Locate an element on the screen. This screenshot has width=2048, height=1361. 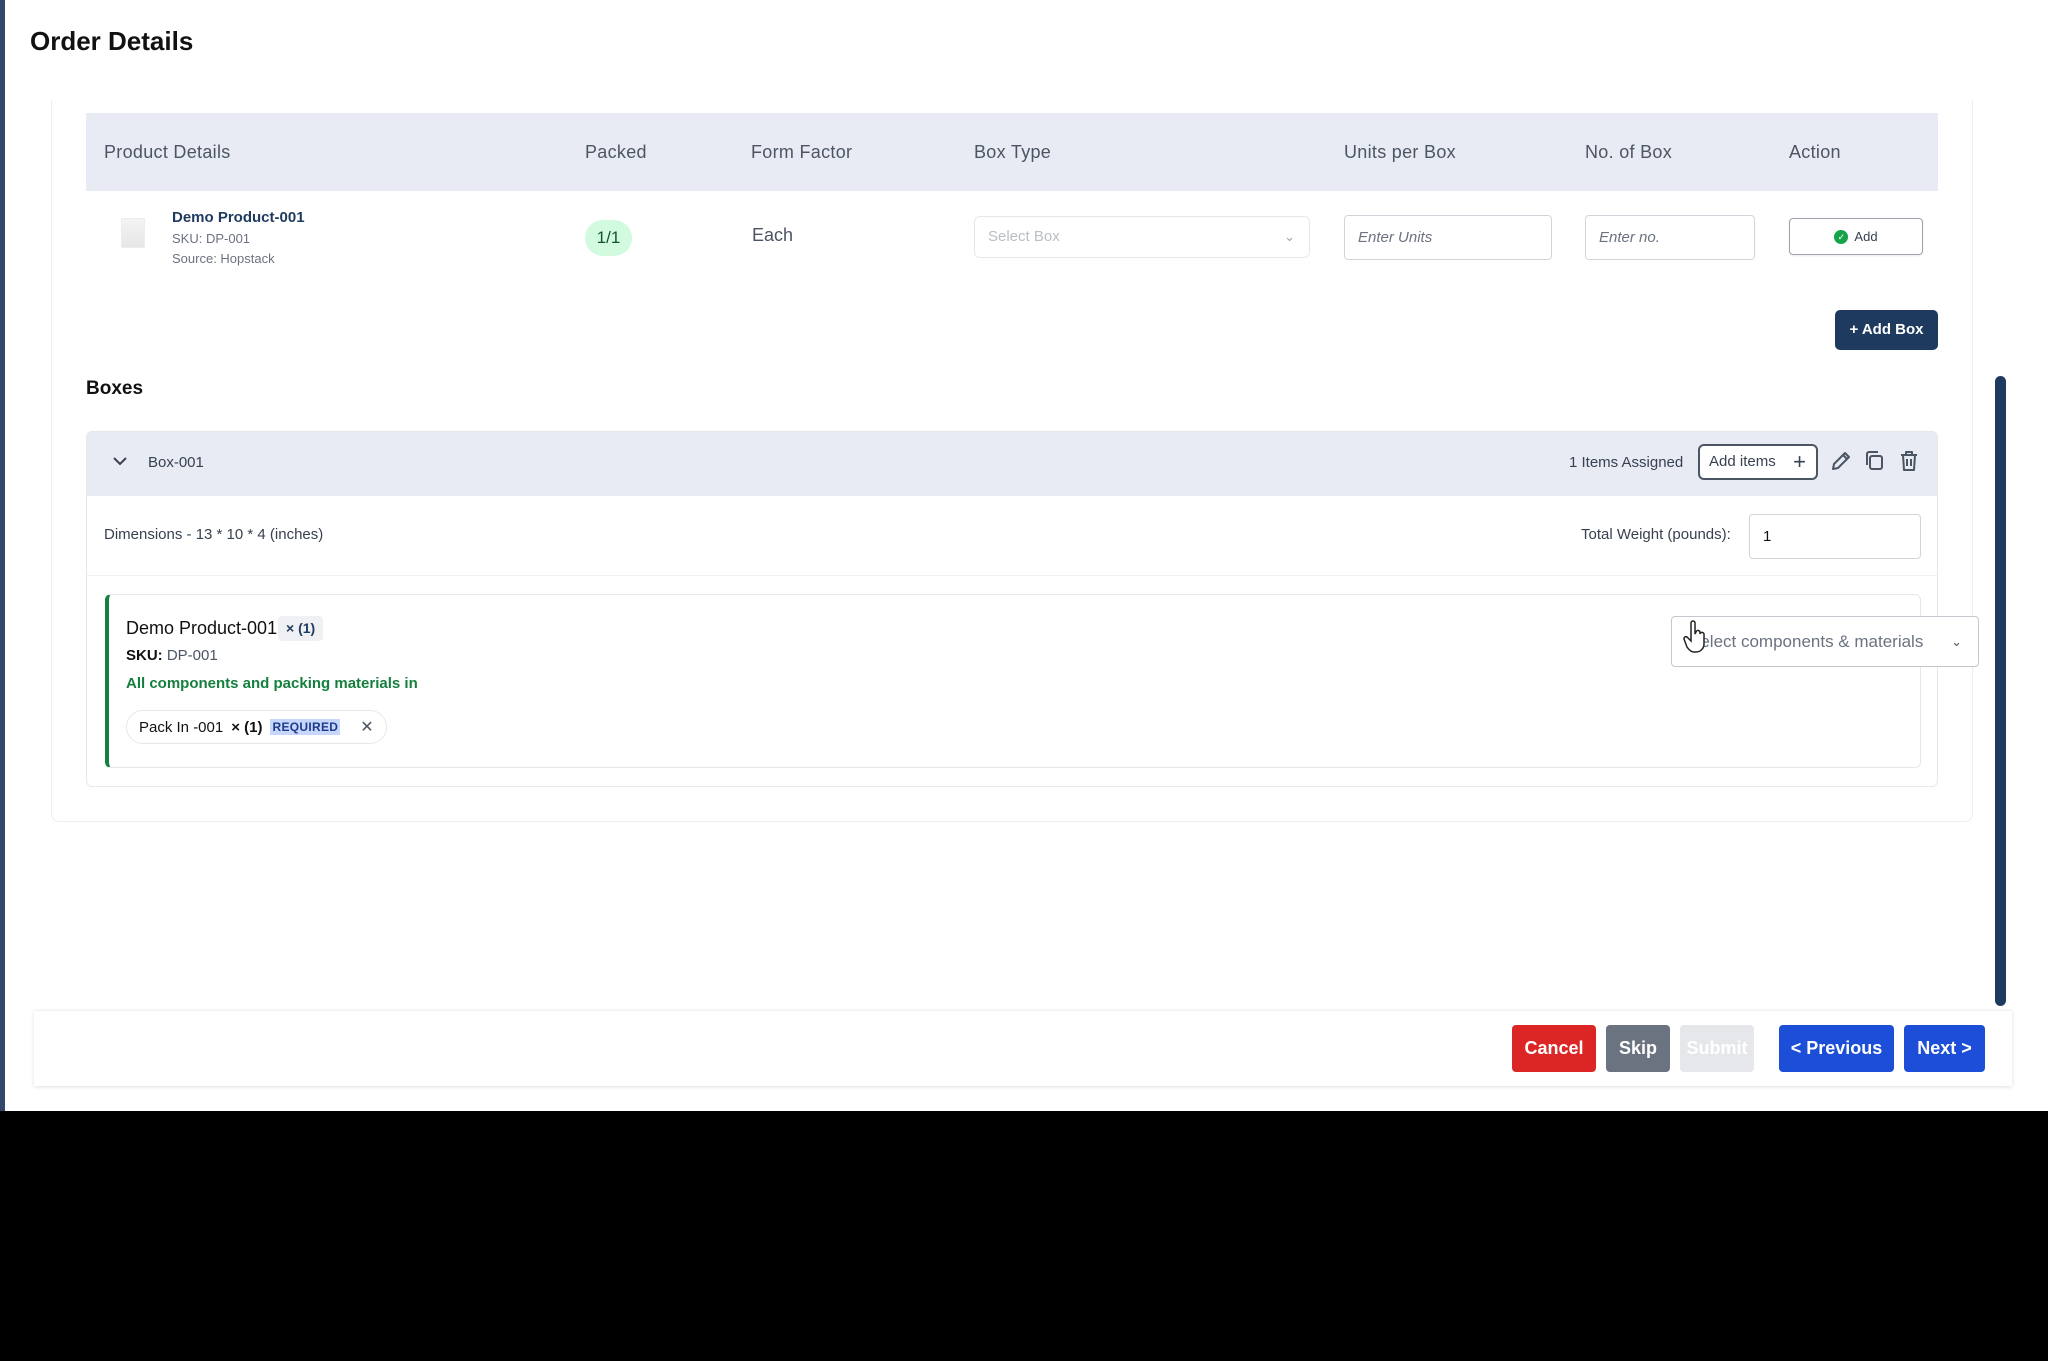
item-sku-label: SKU: is located at coordinates (144, 655).